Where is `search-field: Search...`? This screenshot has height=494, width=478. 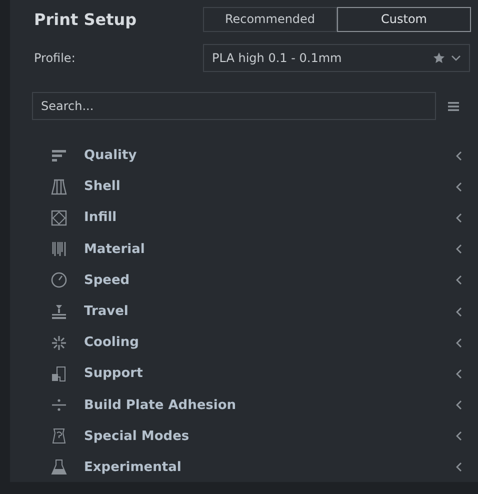 search-field: Search... is located at coordinates (234, 106).